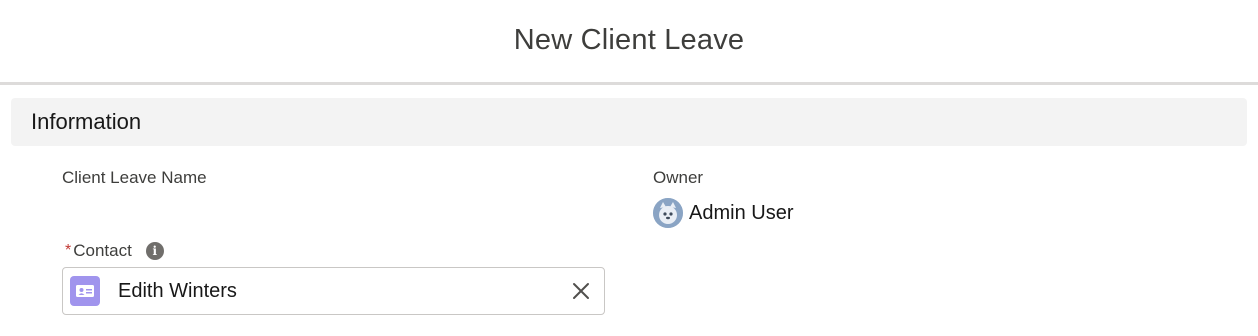  Describe the element at coordinates (68, 250) in the screenshot. I see `required-marker: *` at that location.